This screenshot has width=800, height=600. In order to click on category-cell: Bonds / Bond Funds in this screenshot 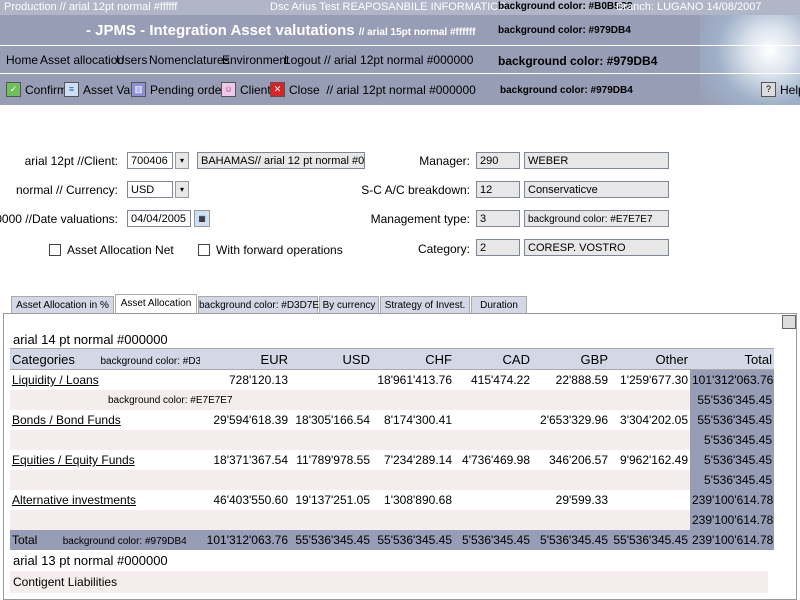, I will do `click(105, 420)`.